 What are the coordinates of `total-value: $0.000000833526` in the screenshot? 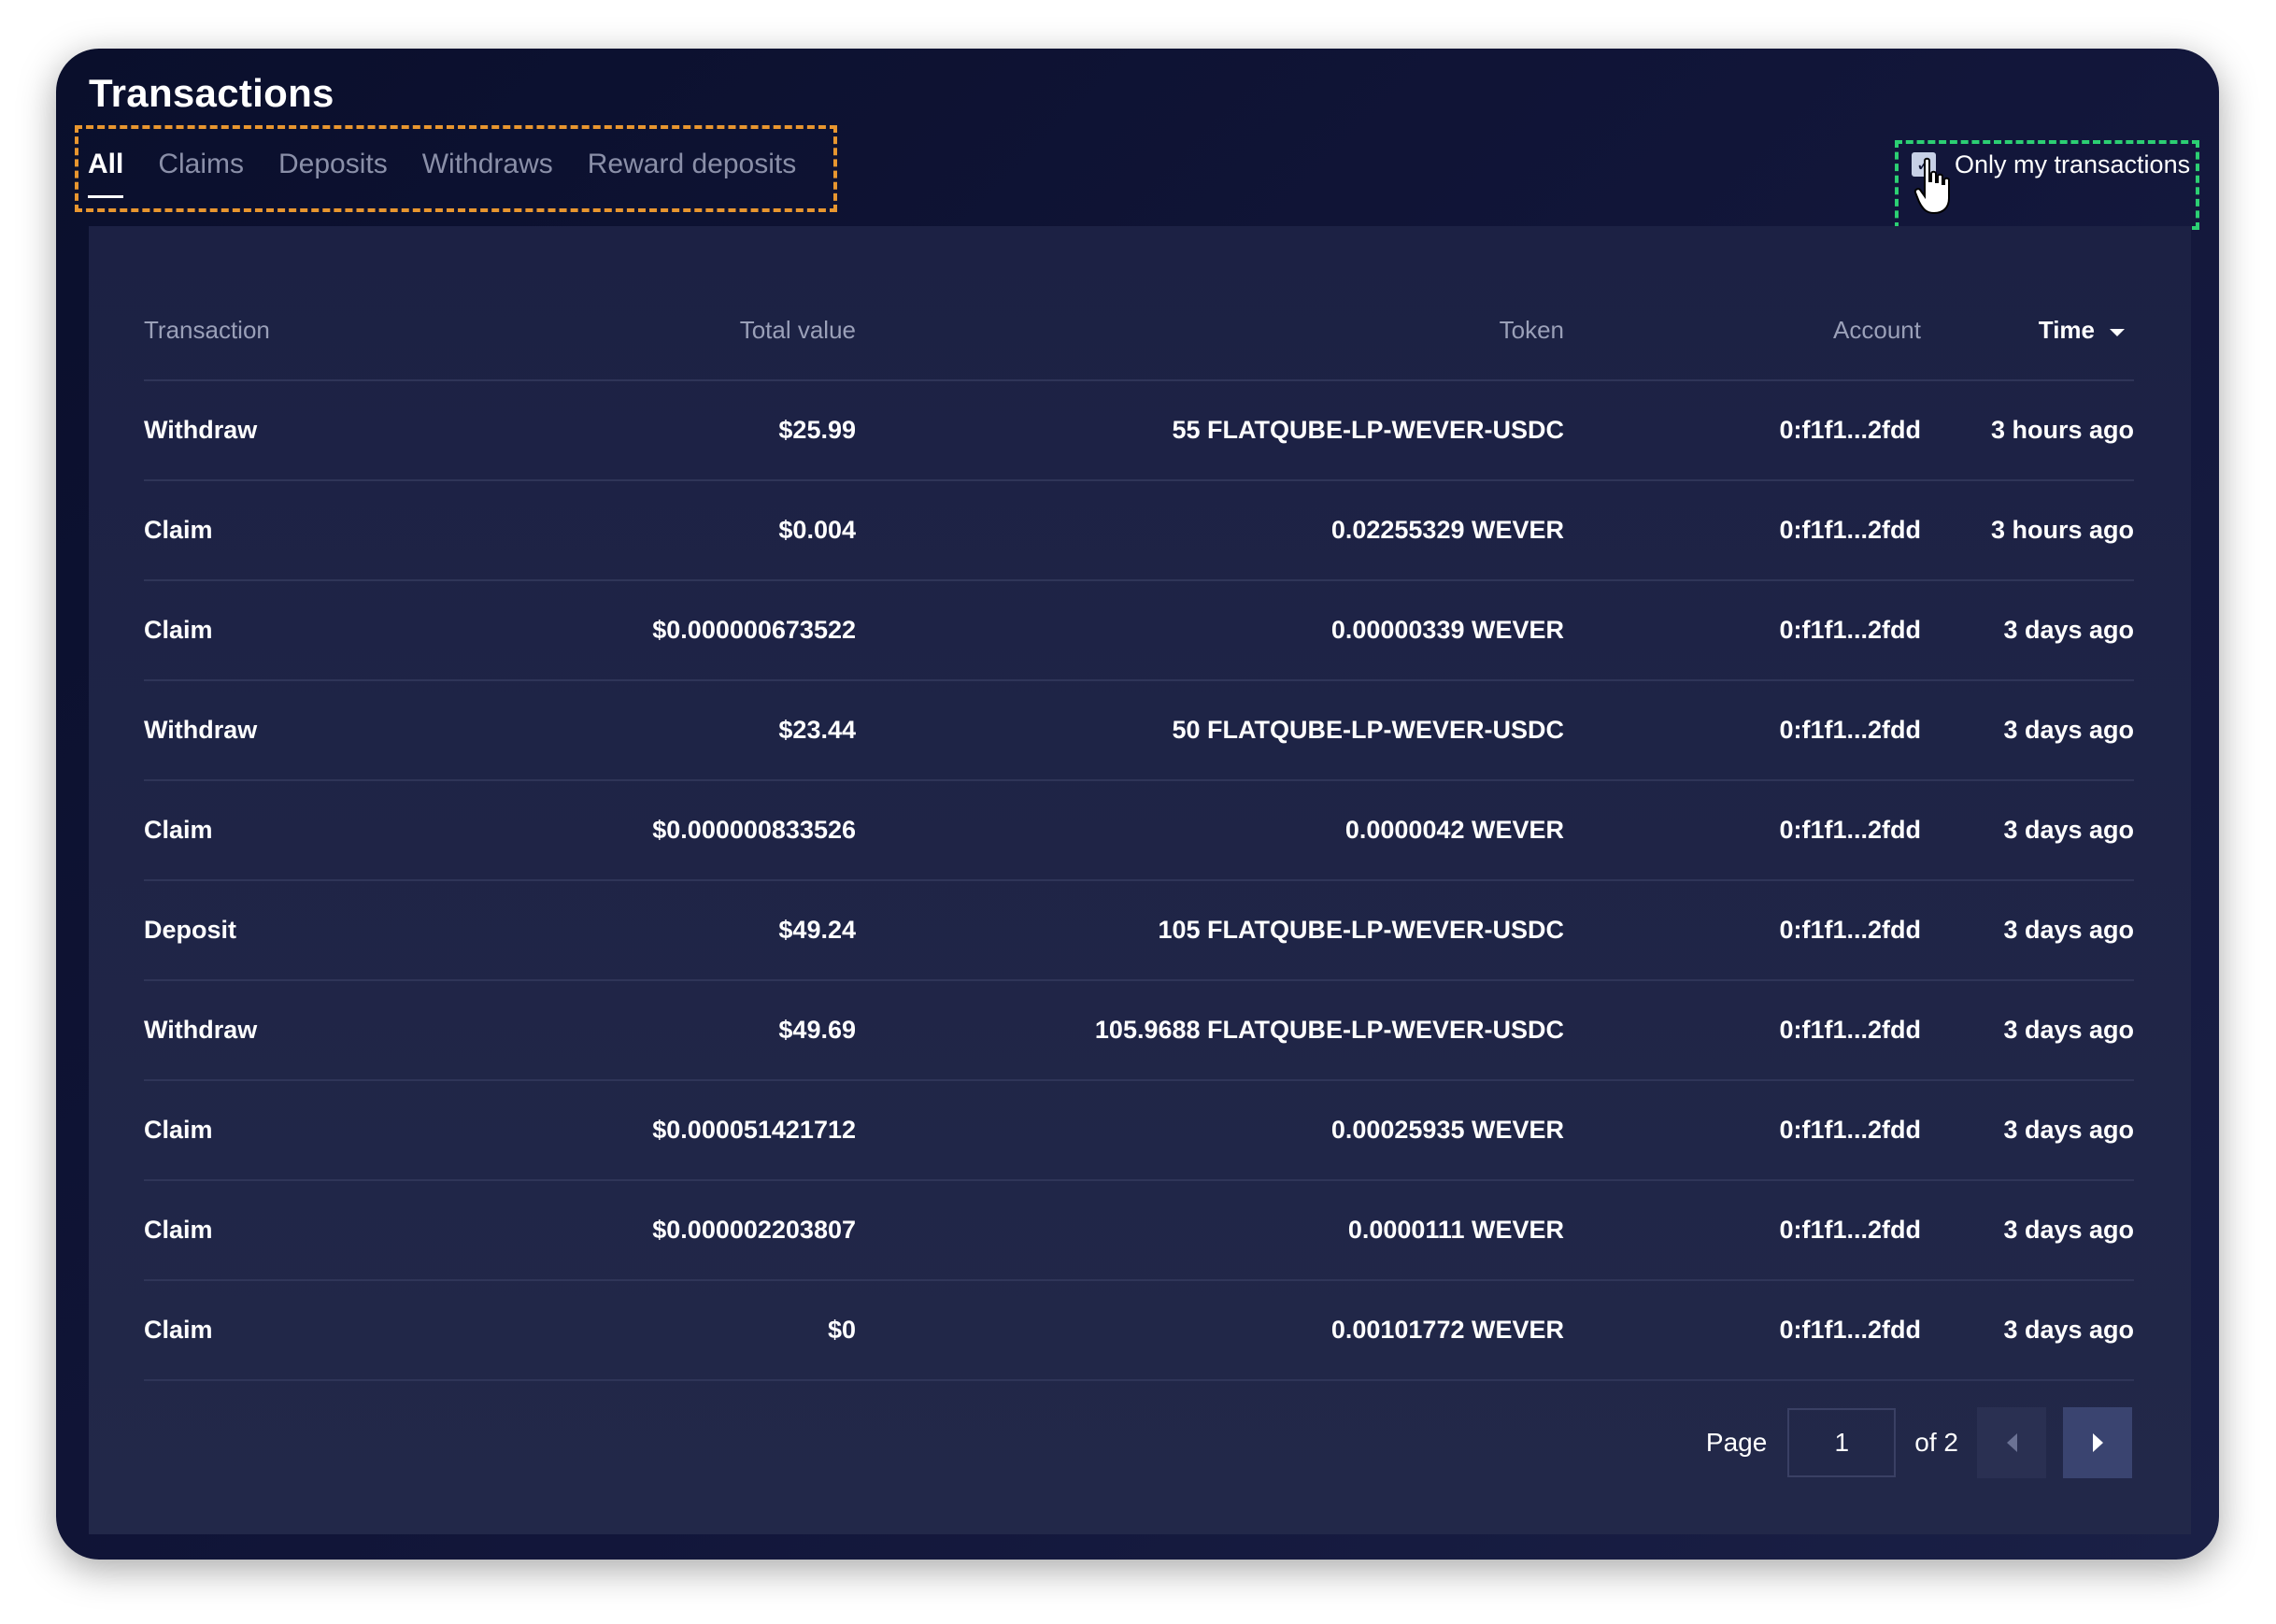 It's located at (754, 830).